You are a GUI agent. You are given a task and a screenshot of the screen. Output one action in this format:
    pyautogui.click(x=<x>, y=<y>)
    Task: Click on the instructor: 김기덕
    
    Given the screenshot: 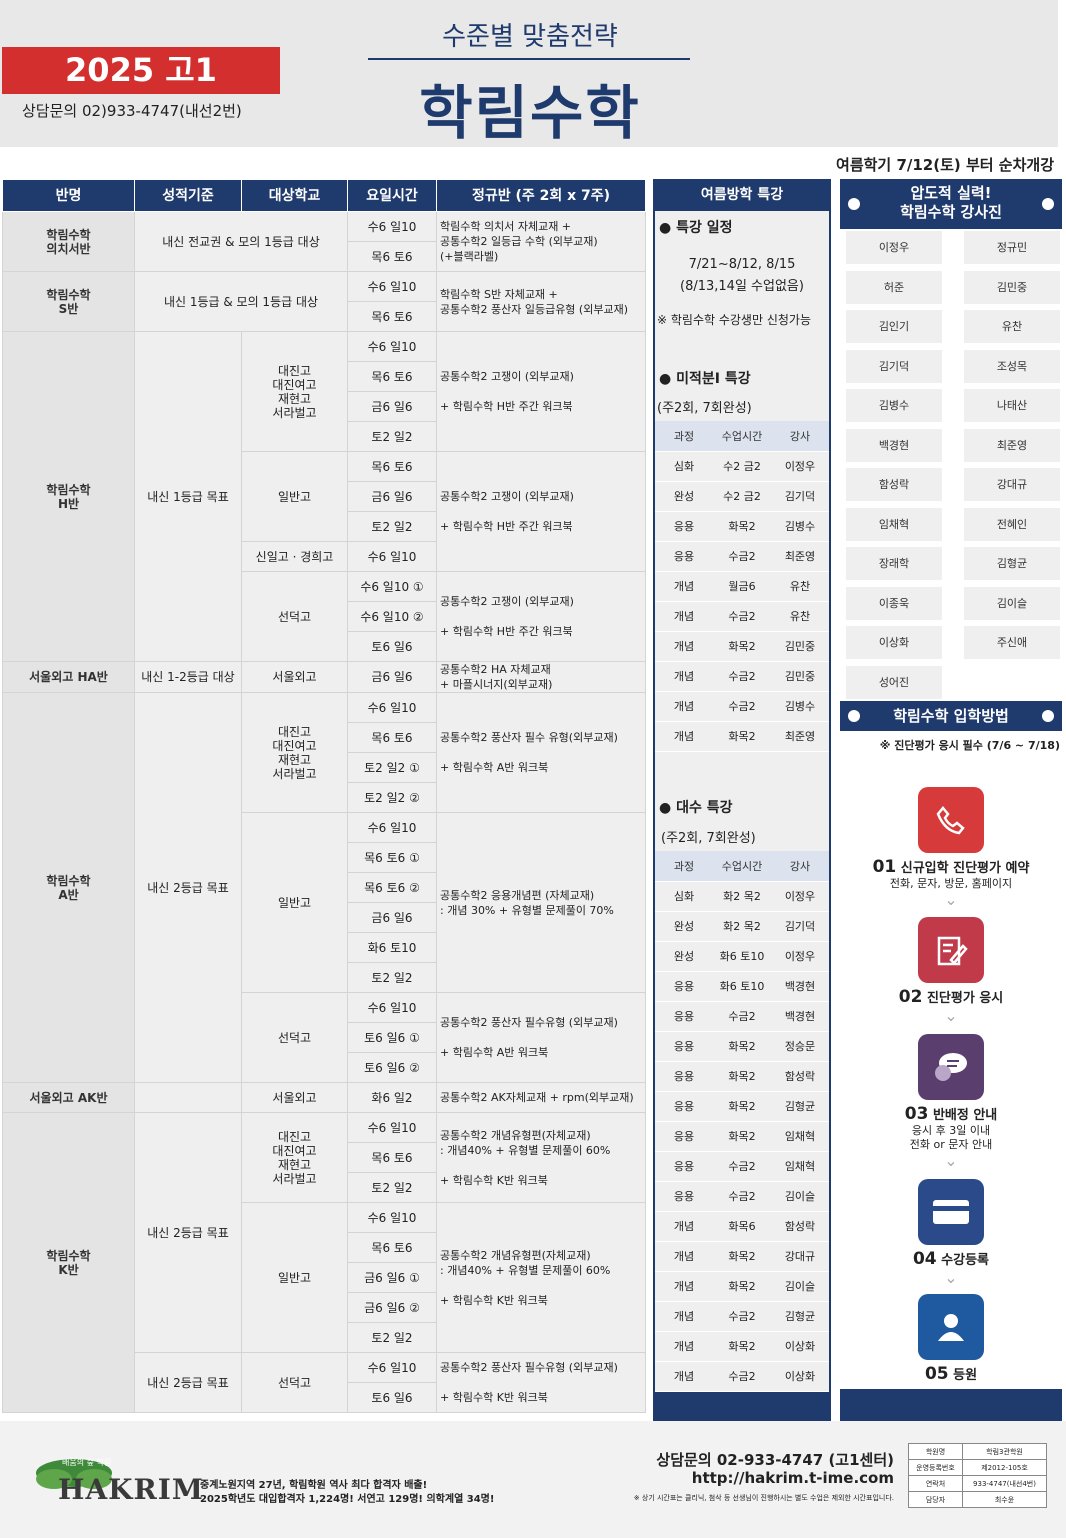 What is the action you would take?
    pyautogui.click(x=800, y=926)
    